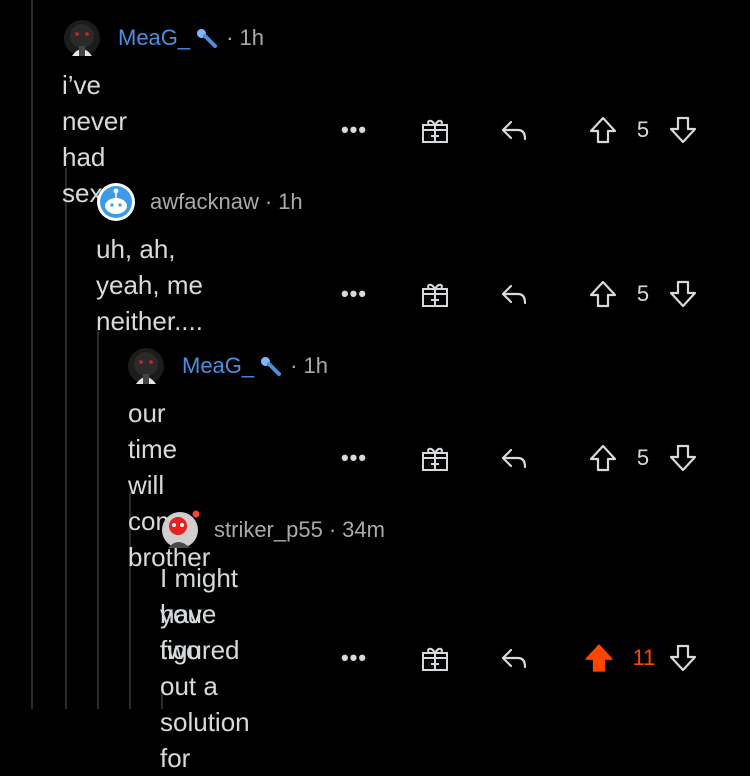 Image resolution: width=750 pixels, height=776 pixels. Describe the element at coordinates (375, 658) in the screenshot. I see `comment-actions: ••• 11` at that location.